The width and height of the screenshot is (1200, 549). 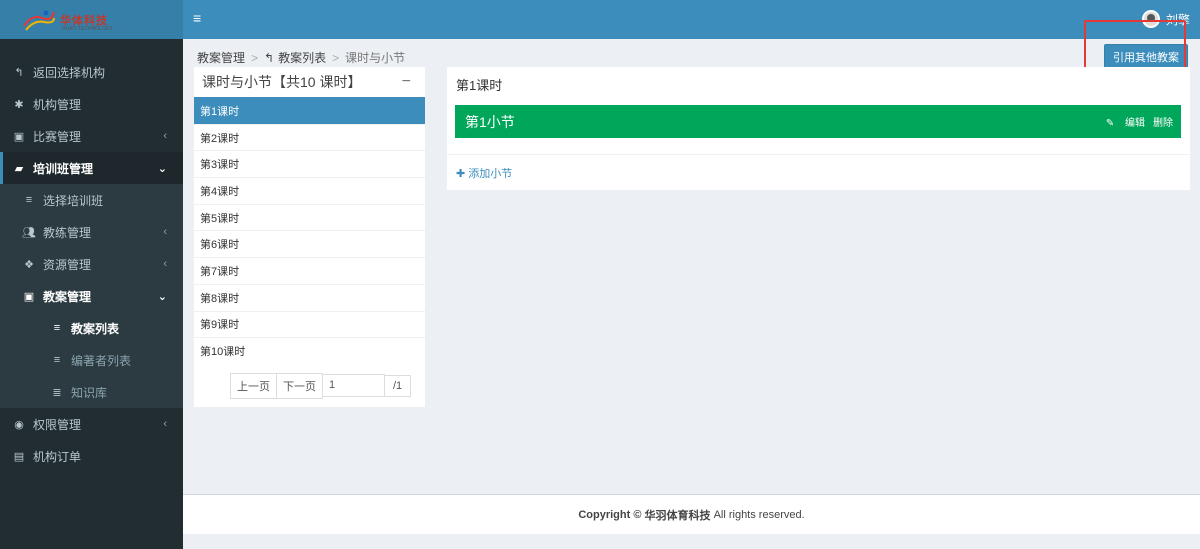 What do you see at coordinates (91, 456) in the screenshot?
I see `sidebar-item-orders: ▤ 机构订单` at bounding box center [91, 456].